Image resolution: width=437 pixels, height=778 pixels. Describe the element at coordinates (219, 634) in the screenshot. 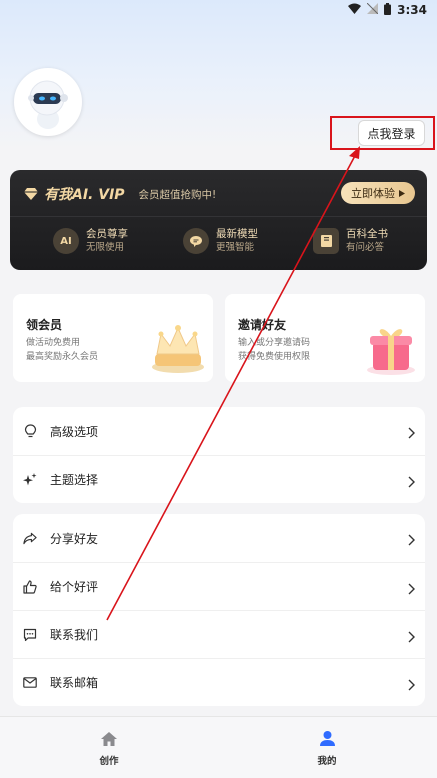

I see `menu-item-contact-us: 联系我们` at that location.